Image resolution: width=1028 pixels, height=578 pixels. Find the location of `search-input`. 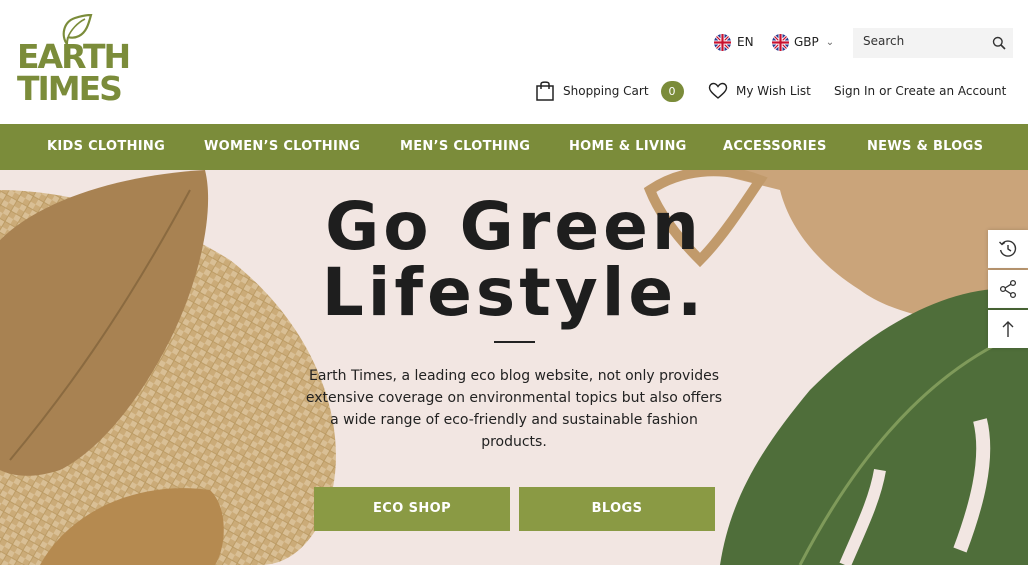

search-input is located at coordinates (928, 41).